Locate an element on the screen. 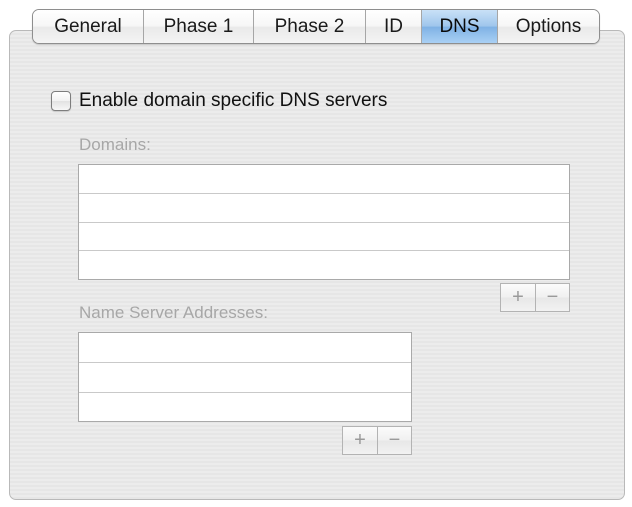 The image size is (632, 507). tab-phase-1: Phase 1 is located at coordinates (199, 26).